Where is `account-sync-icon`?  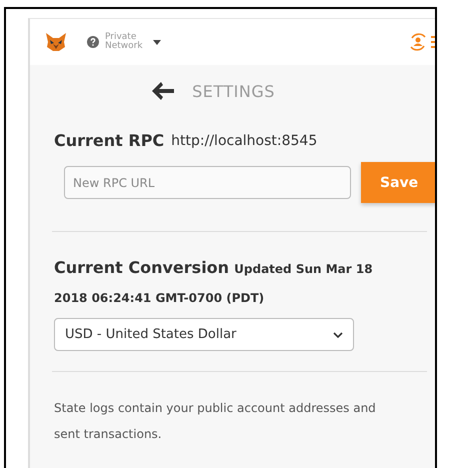 account-sync-icon is located at coordinates (418, 42).